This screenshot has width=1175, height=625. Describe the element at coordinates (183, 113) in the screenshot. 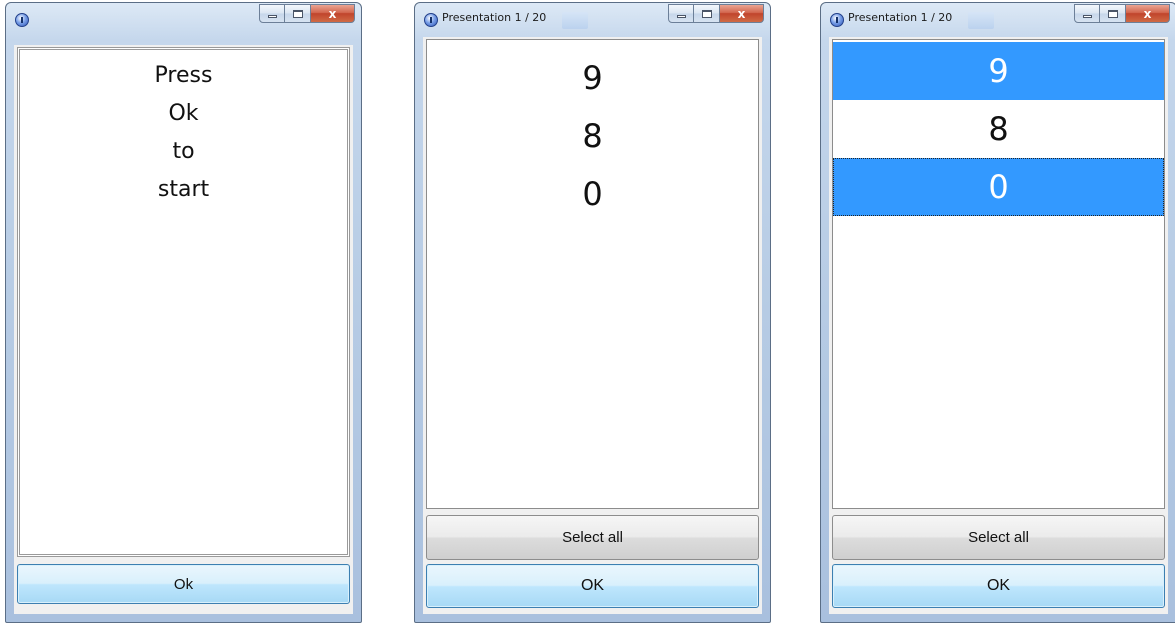

I see `prompt-line: Ok` at that location.